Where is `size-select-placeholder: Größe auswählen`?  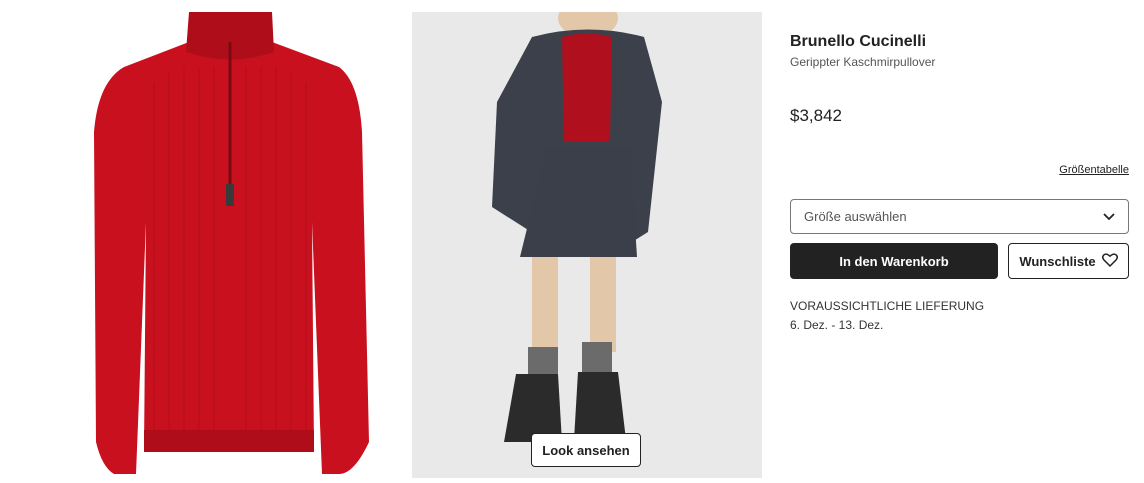 size-select-placeholder: Größe auswählen is located at coordinates (855, 216).